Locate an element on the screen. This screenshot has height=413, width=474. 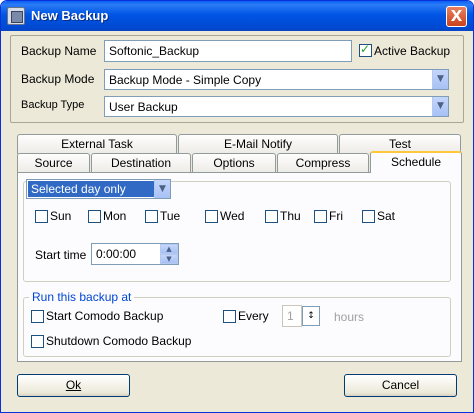
start-time-value: 0:00:00 is located at coordinates (116, 254).